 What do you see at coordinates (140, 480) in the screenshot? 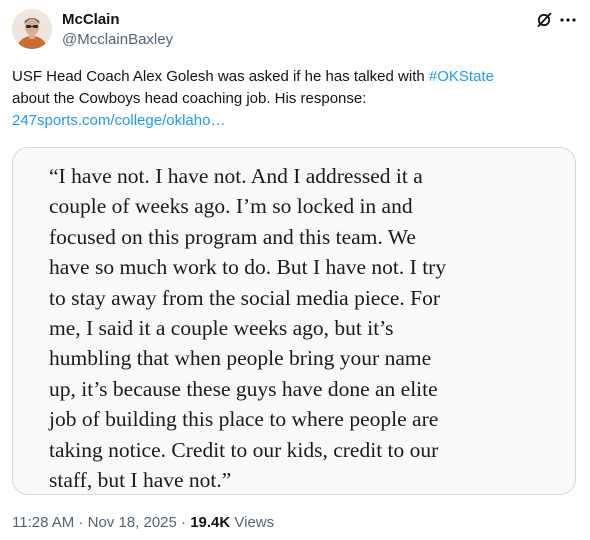
I see `quote-line: staff, but I have not.”` at bounding box center [140, 480].